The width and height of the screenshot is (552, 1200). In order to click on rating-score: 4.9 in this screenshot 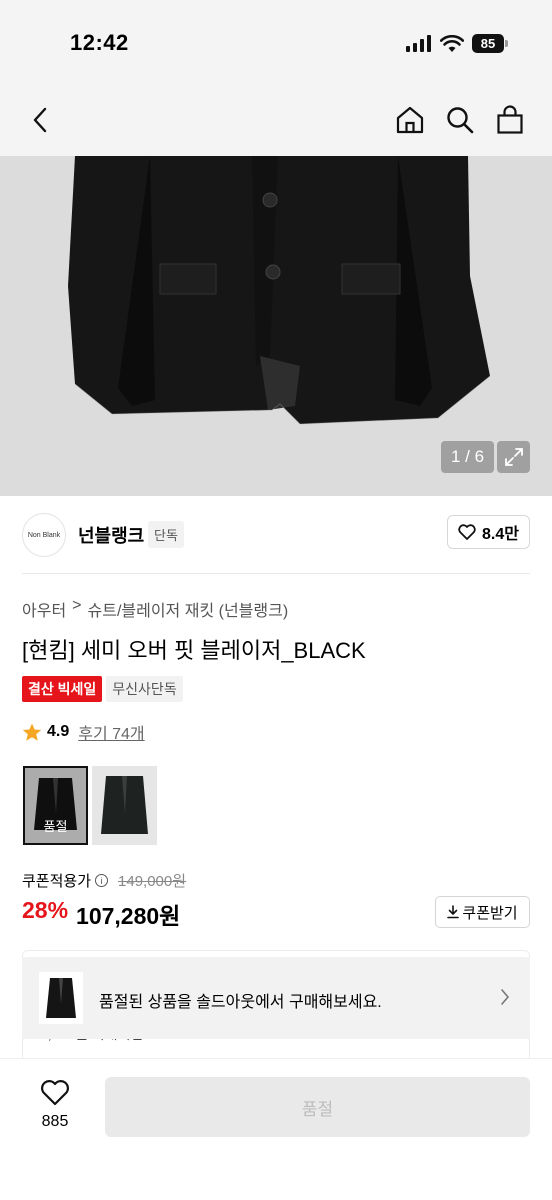, I will do `click(58, 731)`.